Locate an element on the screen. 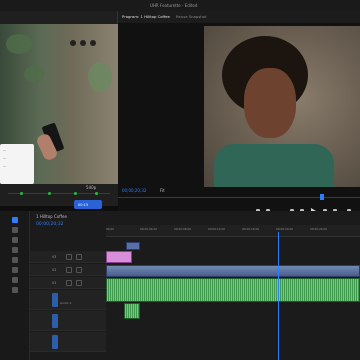  ripple-edit-icon is located at coordinates (15, 240).